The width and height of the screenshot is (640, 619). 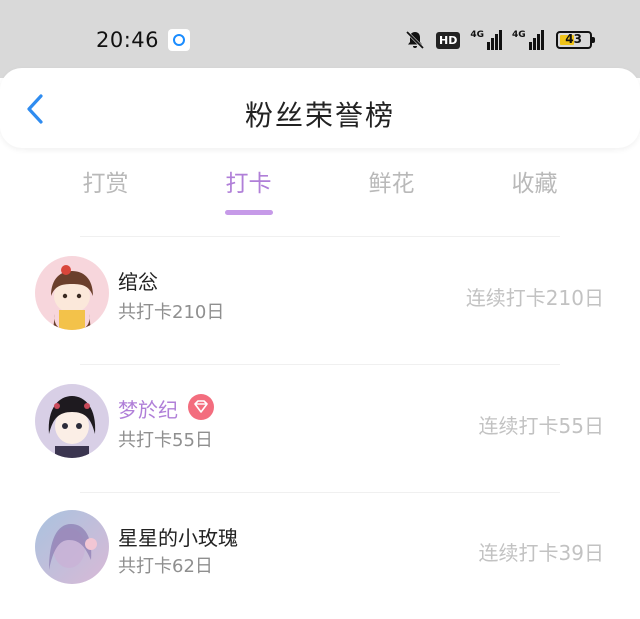 What do you see at coordinates (165, 566) in the screenshot?
I see `total-checkin-count: 共打卡62日` at bounding box center [165, 566].